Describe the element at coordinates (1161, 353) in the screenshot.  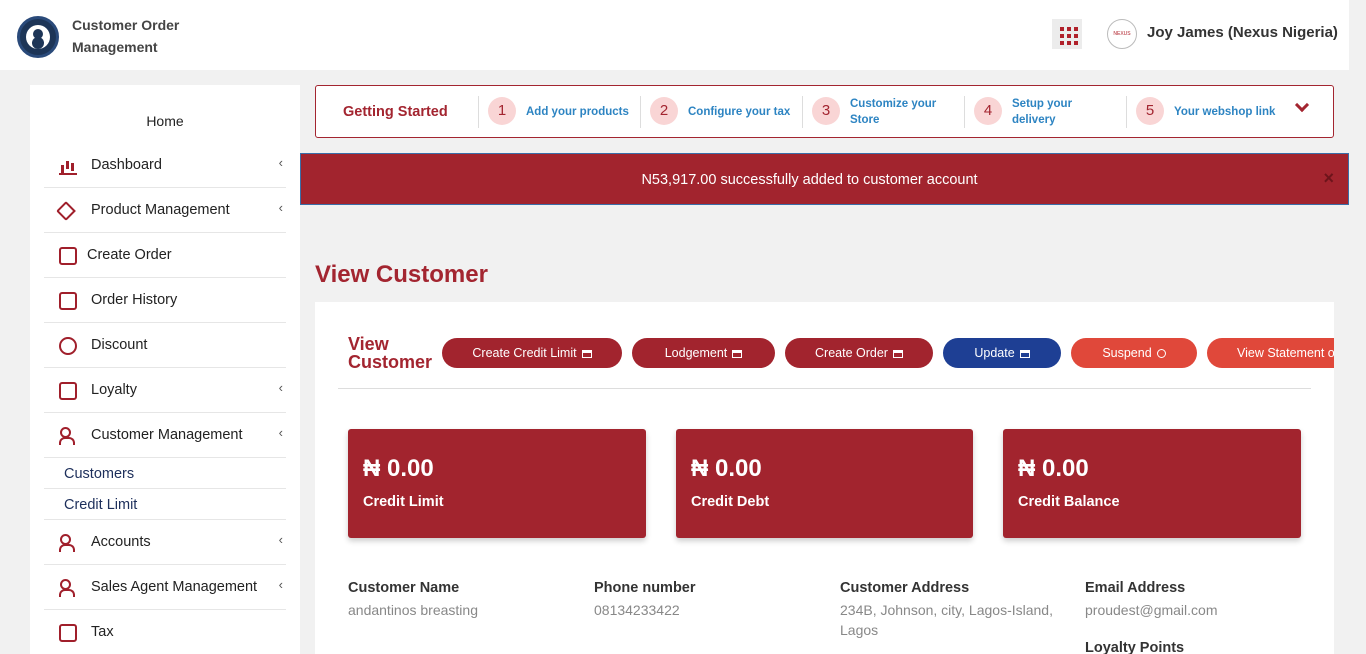
I see `ban-icon` at that location.